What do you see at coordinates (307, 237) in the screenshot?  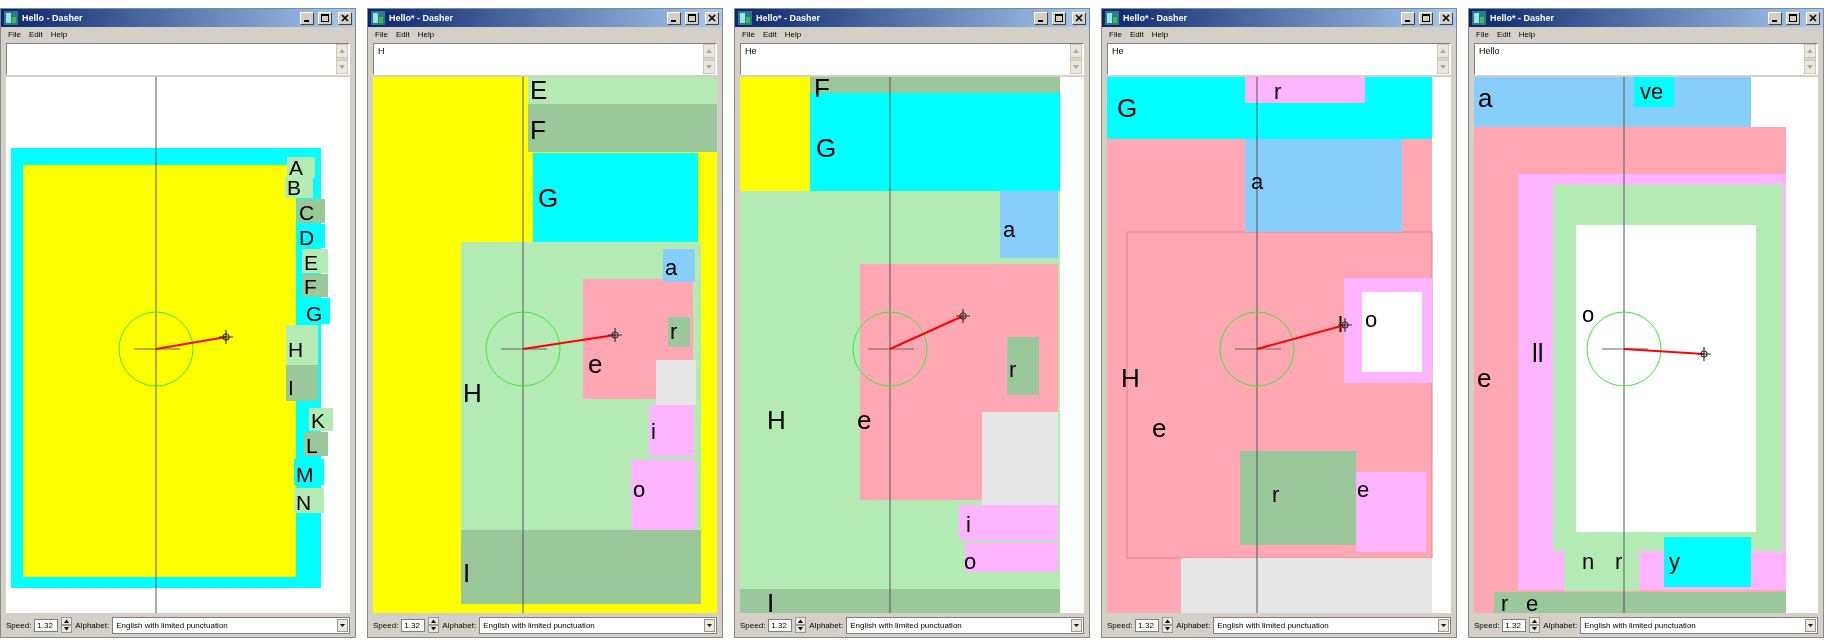 I see `node-letter: D` at bounding box center [307, 237].